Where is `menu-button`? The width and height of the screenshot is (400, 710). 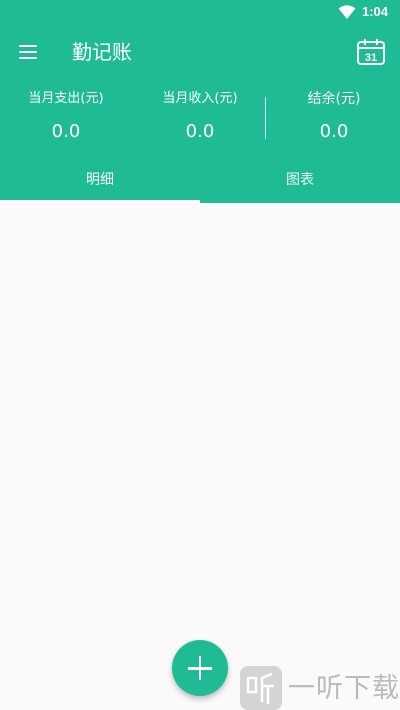 menu-button is located at coordinates (28, 52).